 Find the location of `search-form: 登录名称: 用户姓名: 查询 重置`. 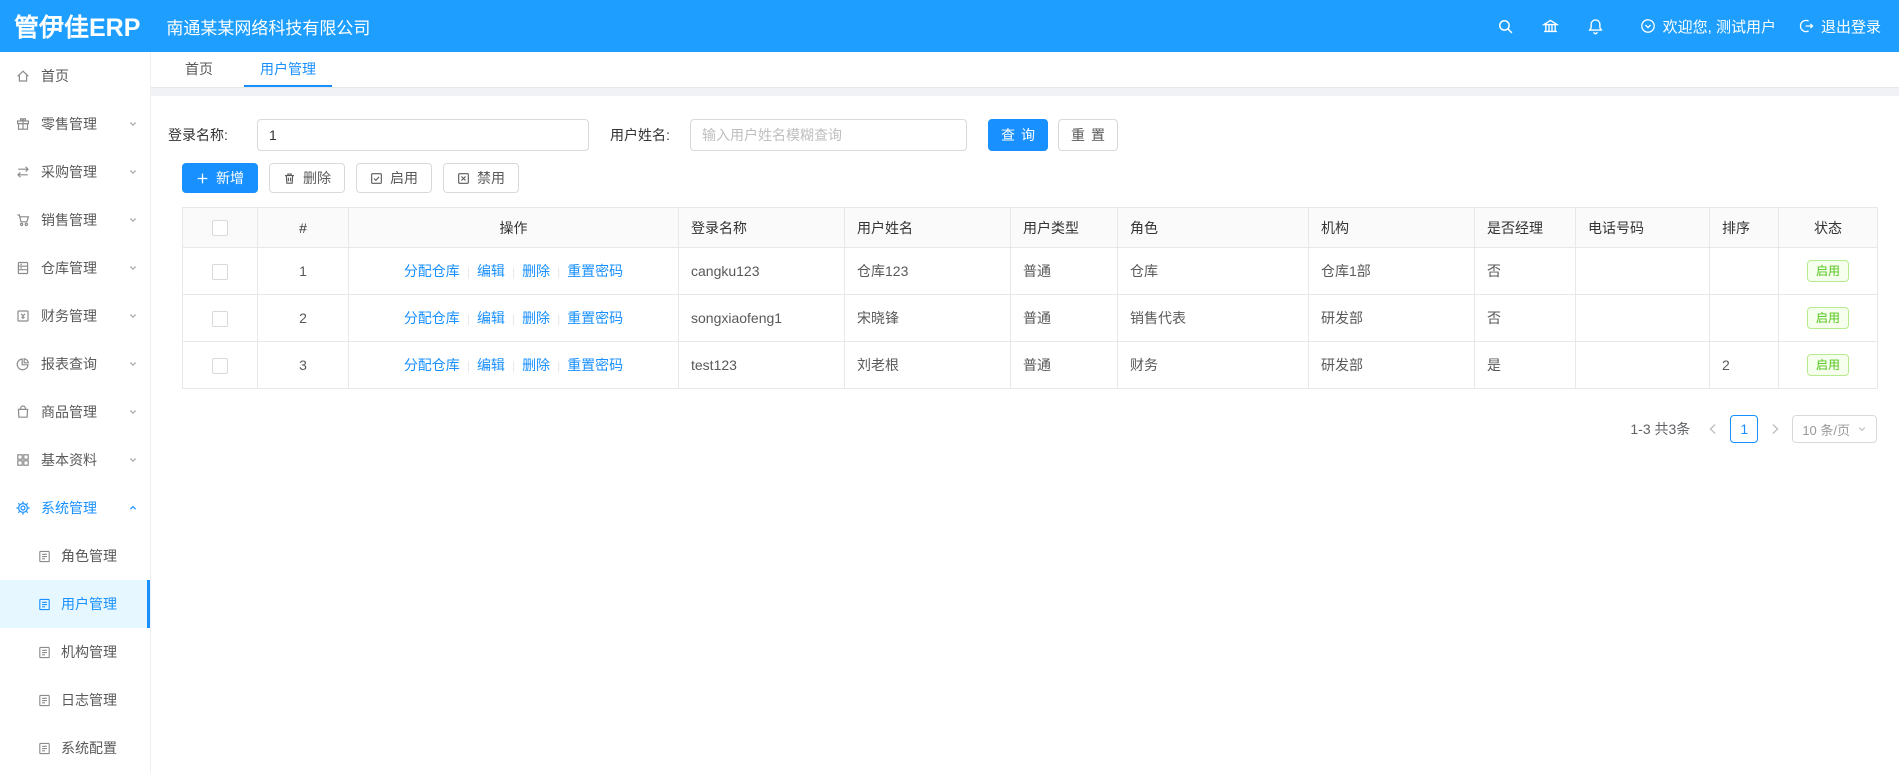

search-form: 登录名称: 用户姓名: 查询 重置 is located at coordinates (1033, 135).